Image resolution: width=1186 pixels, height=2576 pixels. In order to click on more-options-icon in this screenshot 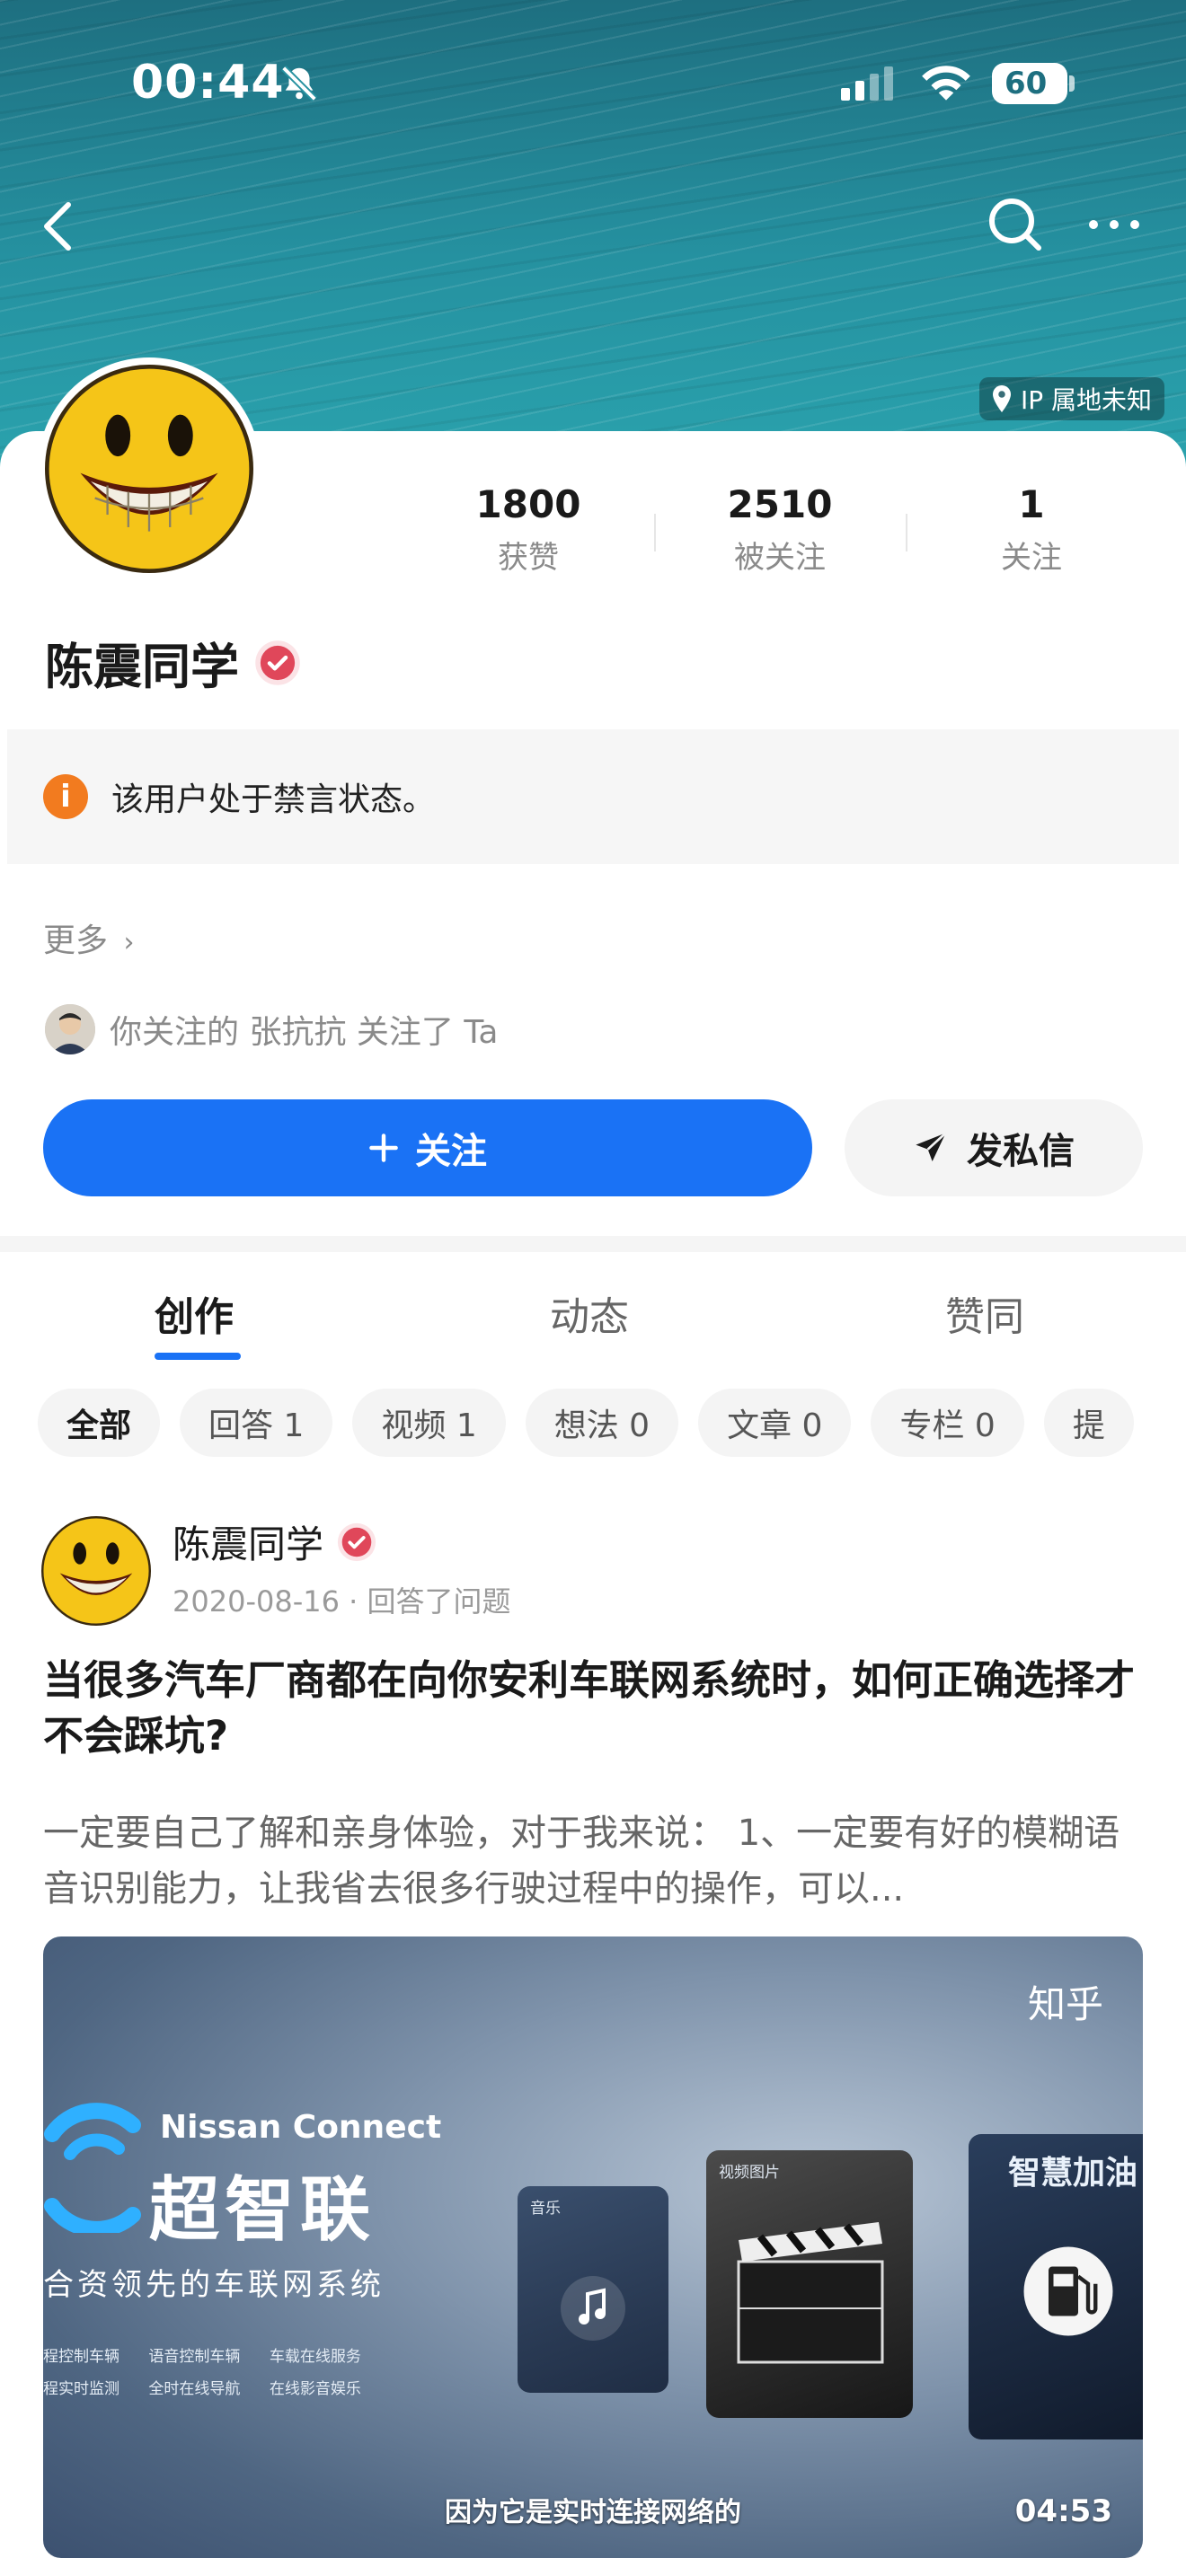, I will do `click(1114, 224)`.